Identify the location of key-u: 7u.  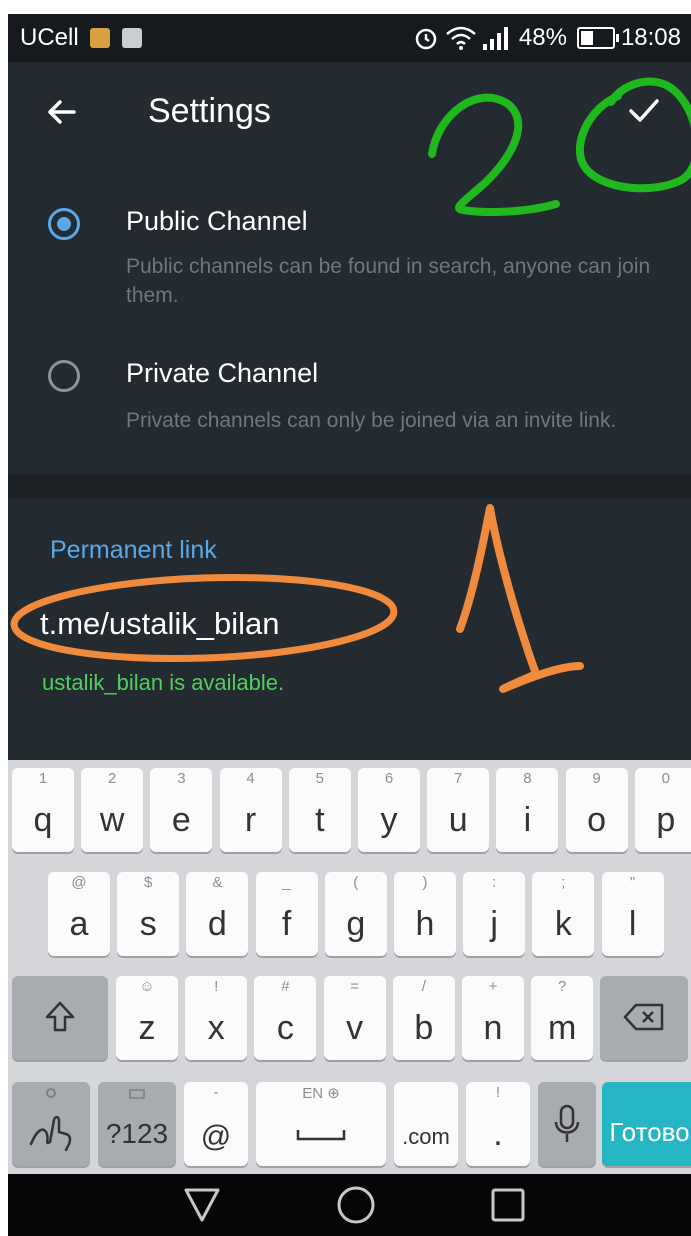
(458, 810).